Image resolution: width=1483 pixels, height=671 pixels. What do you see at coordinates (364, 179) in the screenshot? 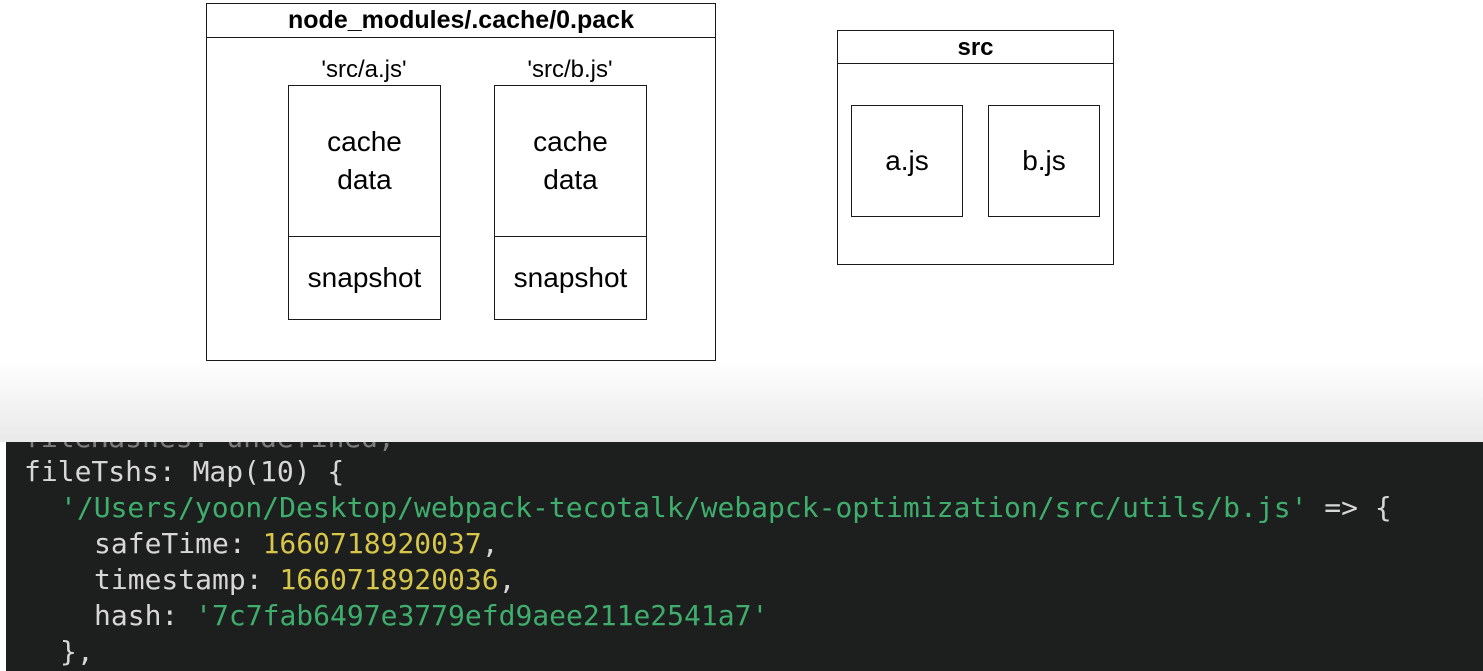
I see `cache-data-a-line2: data` at bounding box center [364, 179].